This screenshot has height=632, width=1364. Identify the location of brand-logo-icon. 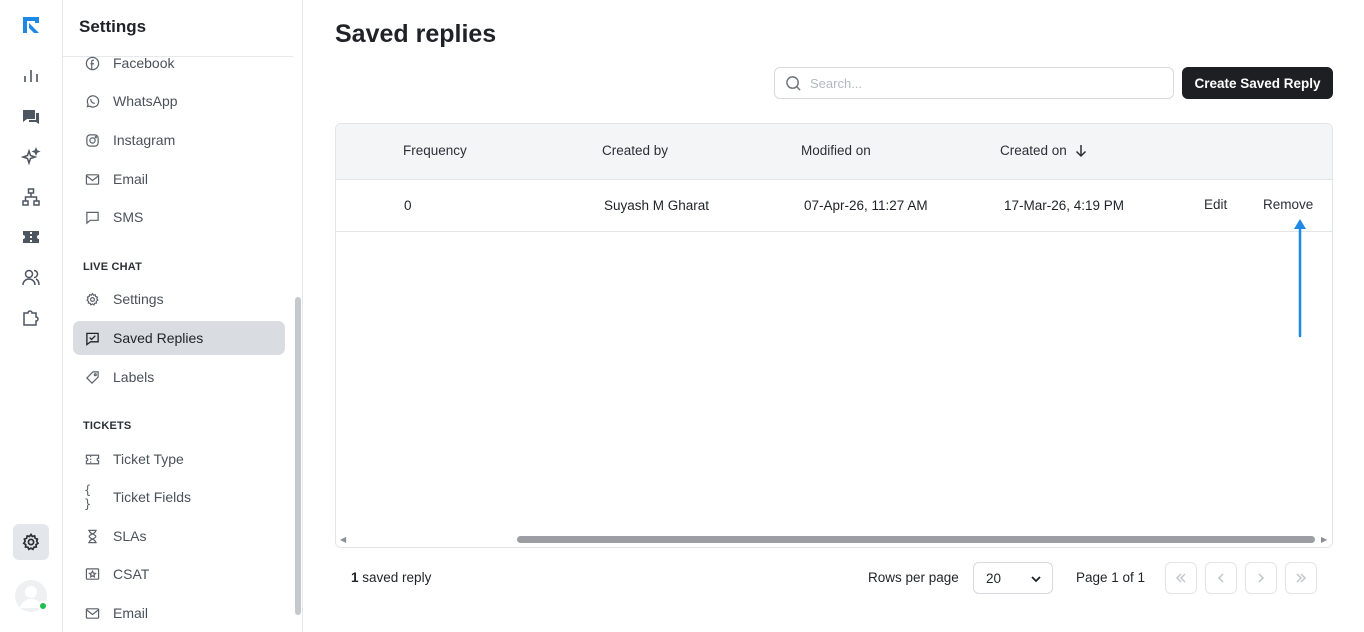
(31, 25).